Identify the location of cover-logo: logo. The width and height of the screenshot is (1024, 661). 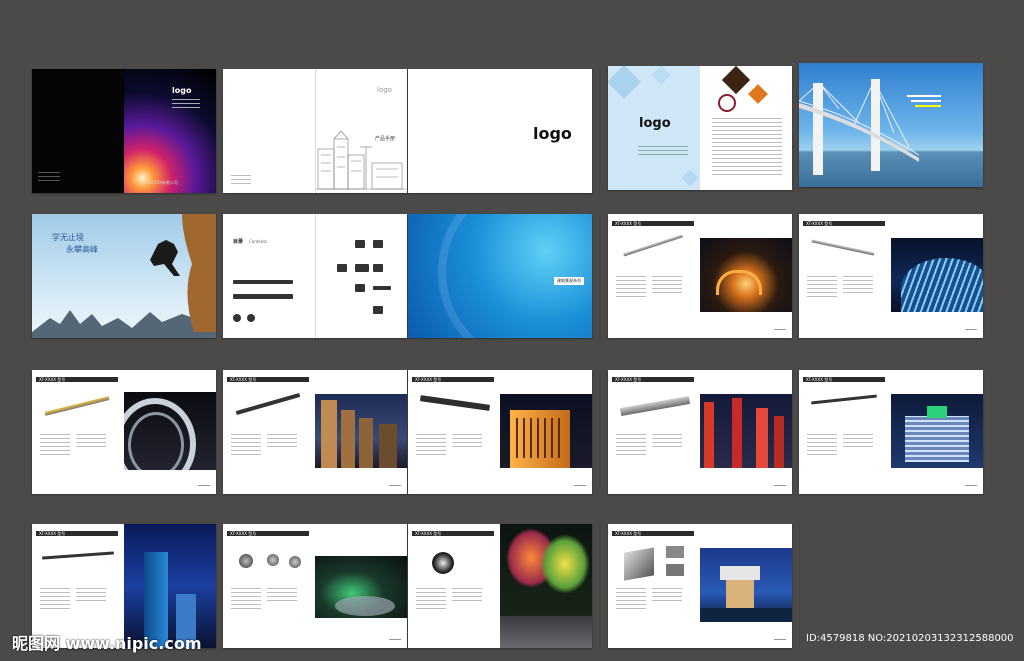
(182, 90).